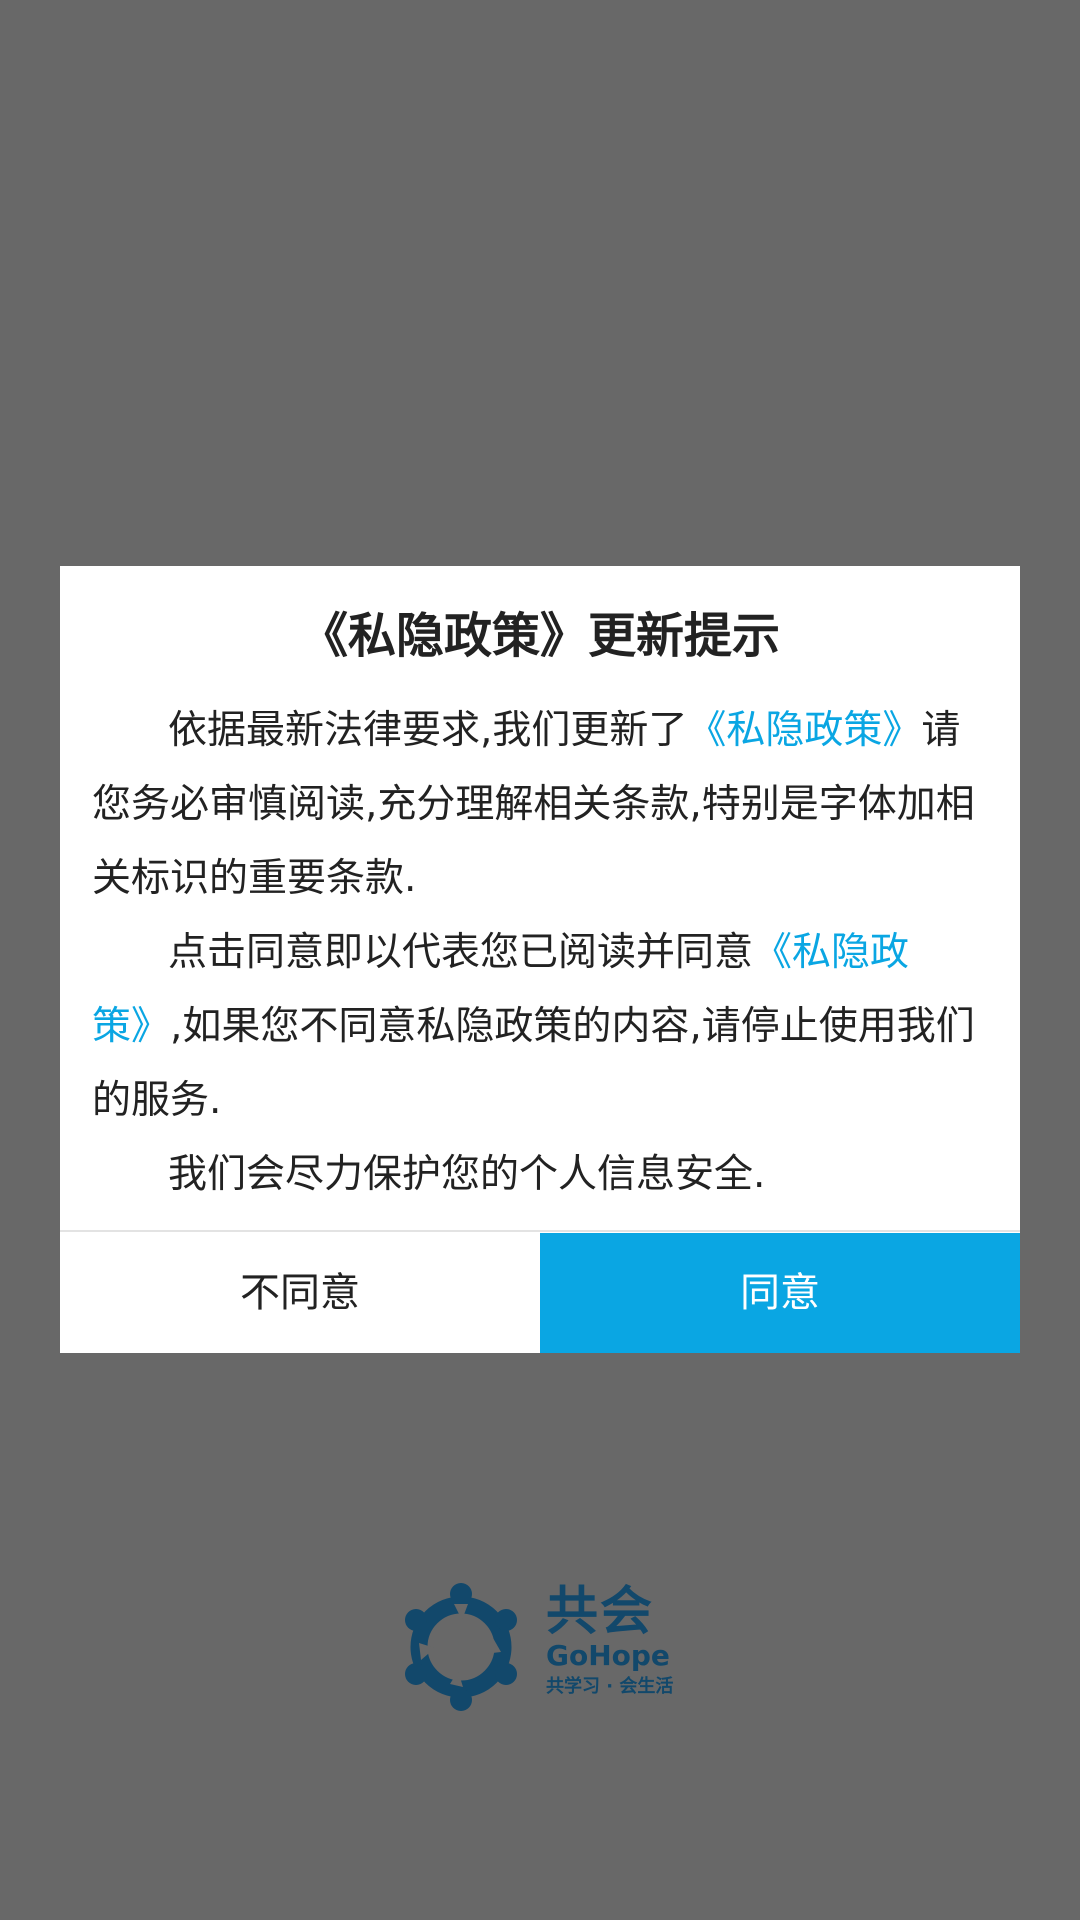  I want to click on brand-name-cn: 共会, so click(600, 1612).